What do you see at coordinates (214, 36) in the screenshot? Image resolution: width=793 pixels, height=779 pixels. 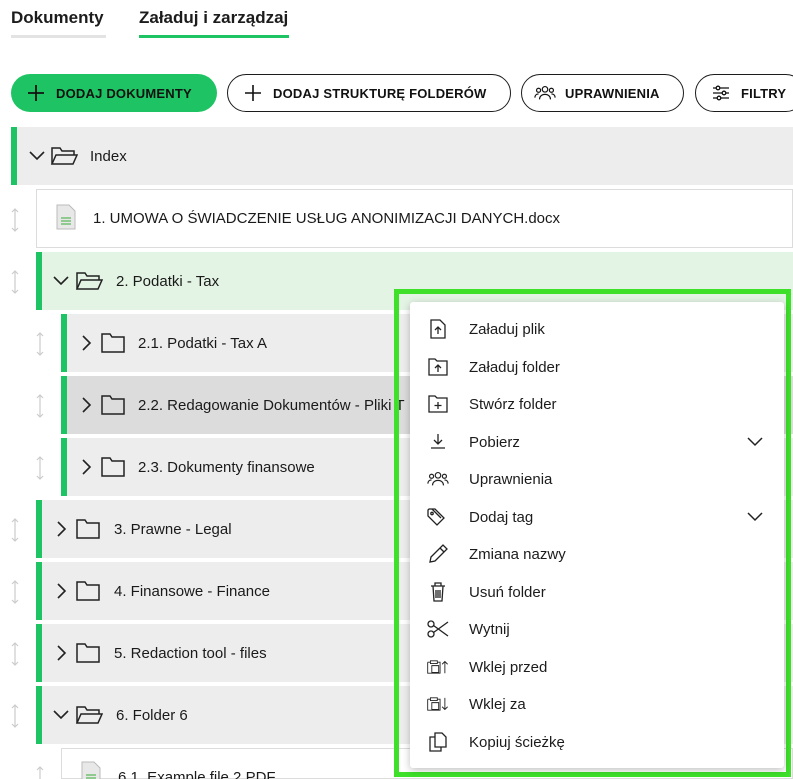 I see `tab-upload-manage-underline` at bounding box center [214, 36].